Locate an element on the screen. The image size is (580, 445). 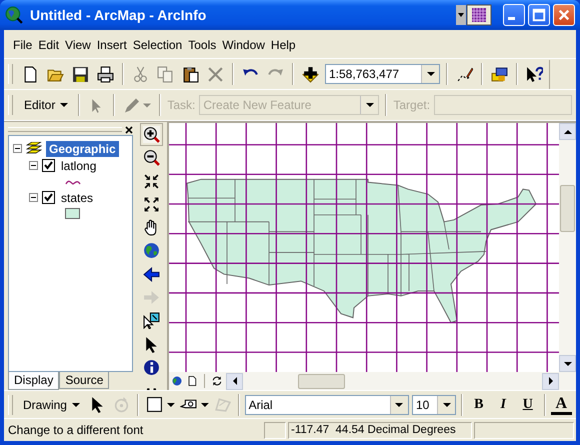
line-symbol-icon is located at coordinates (73, 182).